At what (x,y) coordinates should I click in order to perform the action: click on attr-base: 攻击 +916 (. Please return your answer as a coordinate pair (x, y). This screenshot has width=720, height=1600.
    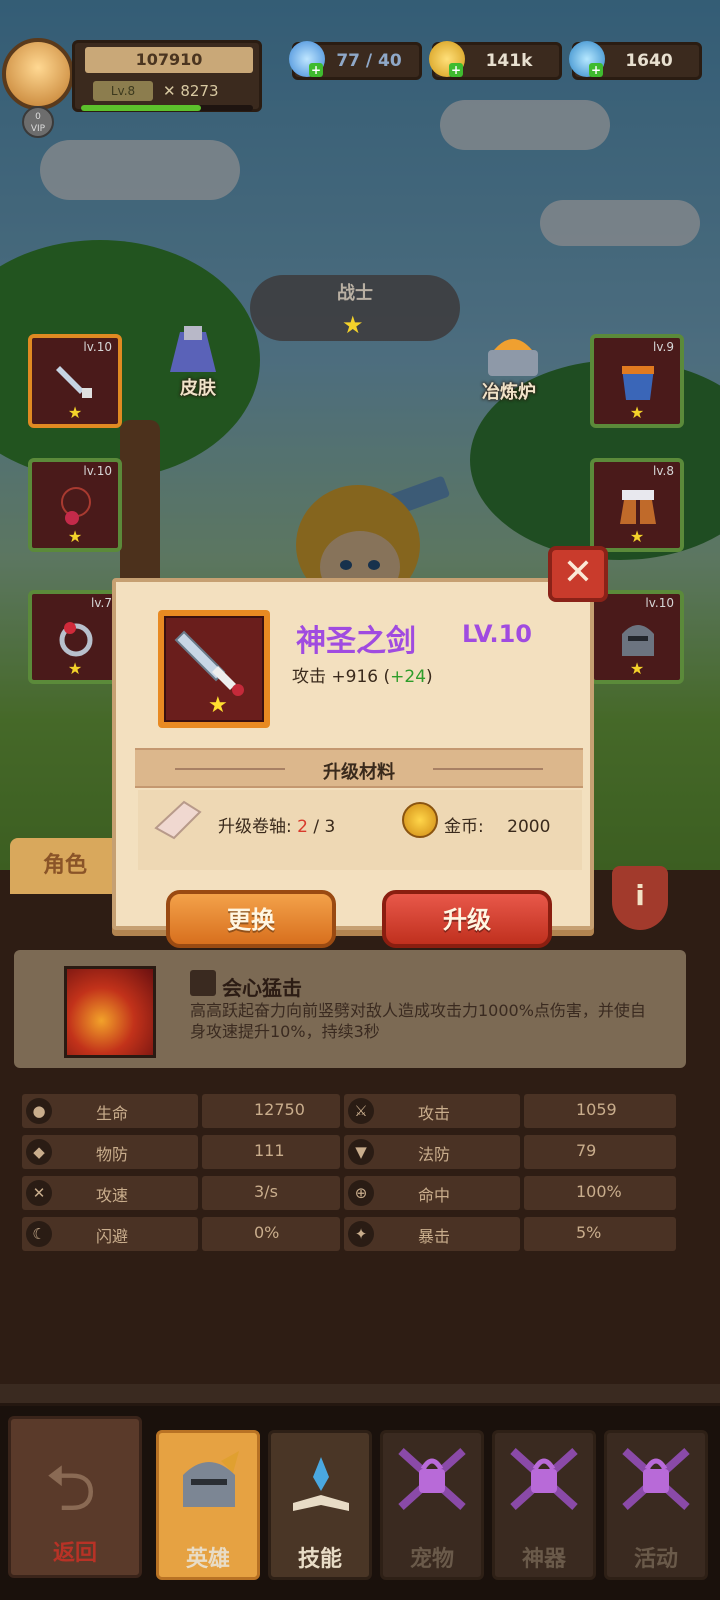
    Looking at the image, I should click on (341, 677).